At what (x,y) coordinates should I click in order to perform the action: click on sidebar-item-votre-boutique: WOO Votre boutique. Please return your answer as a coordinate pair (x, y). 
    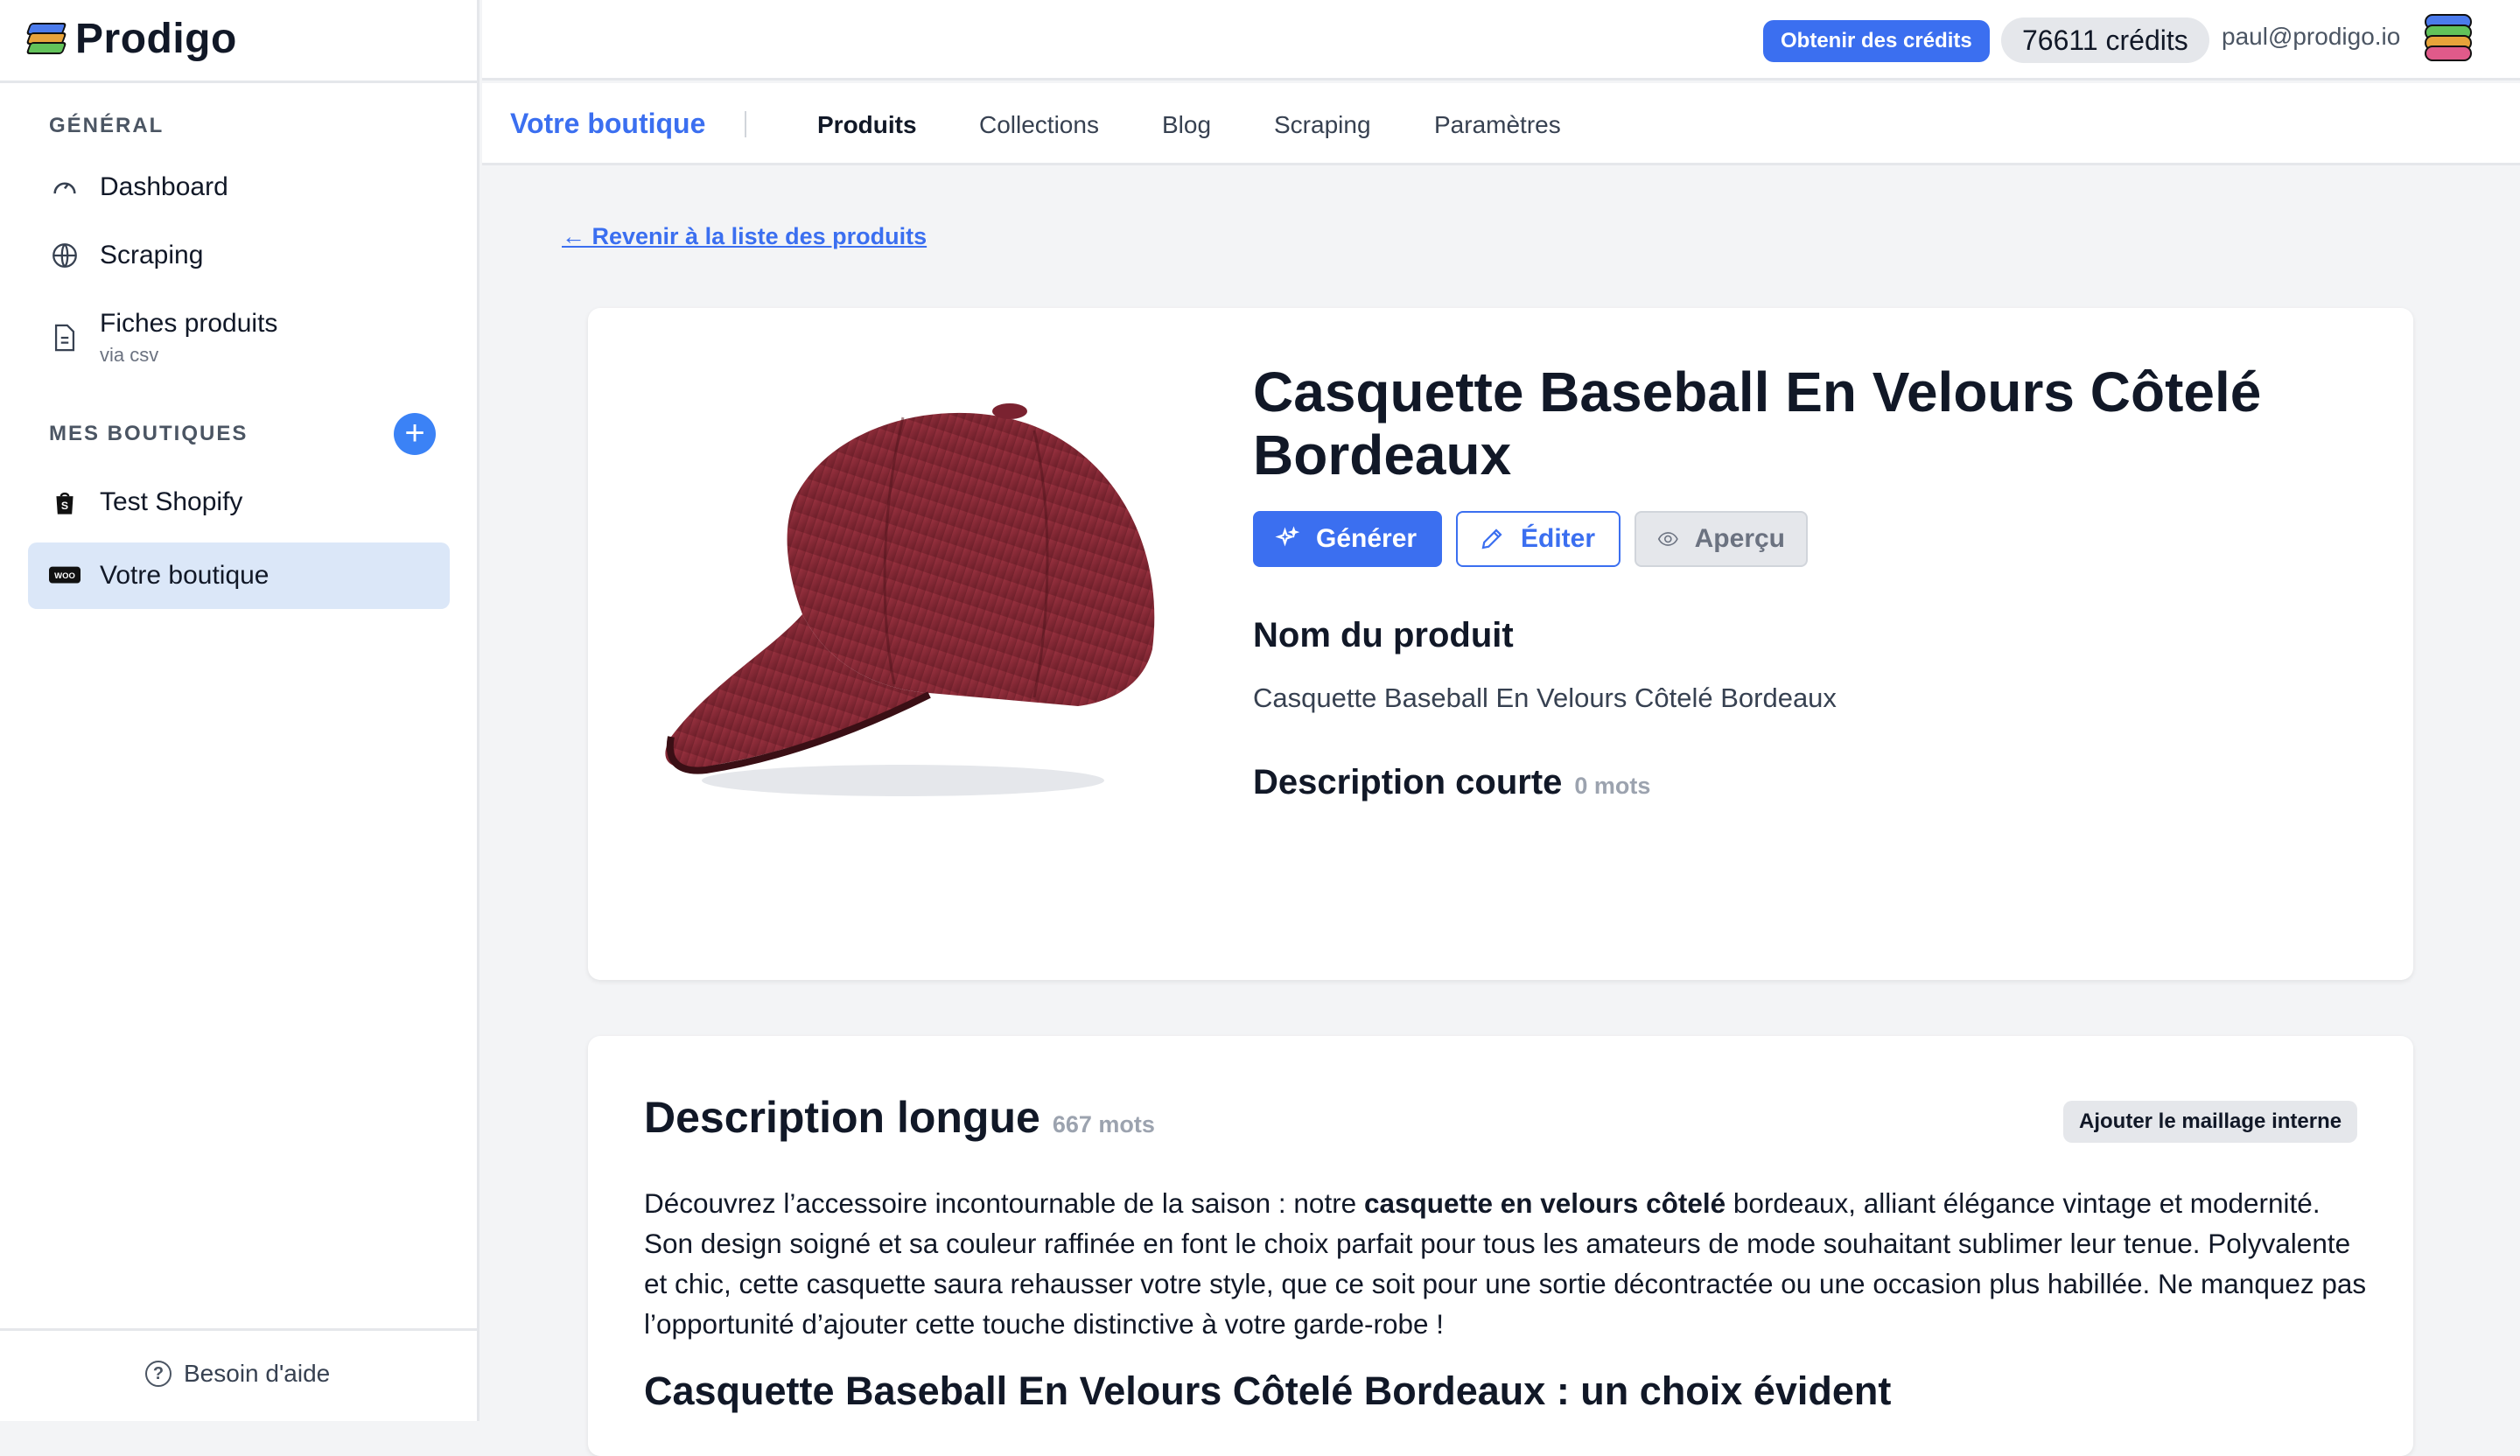
    Looking at the image, I should click on (239, 575).